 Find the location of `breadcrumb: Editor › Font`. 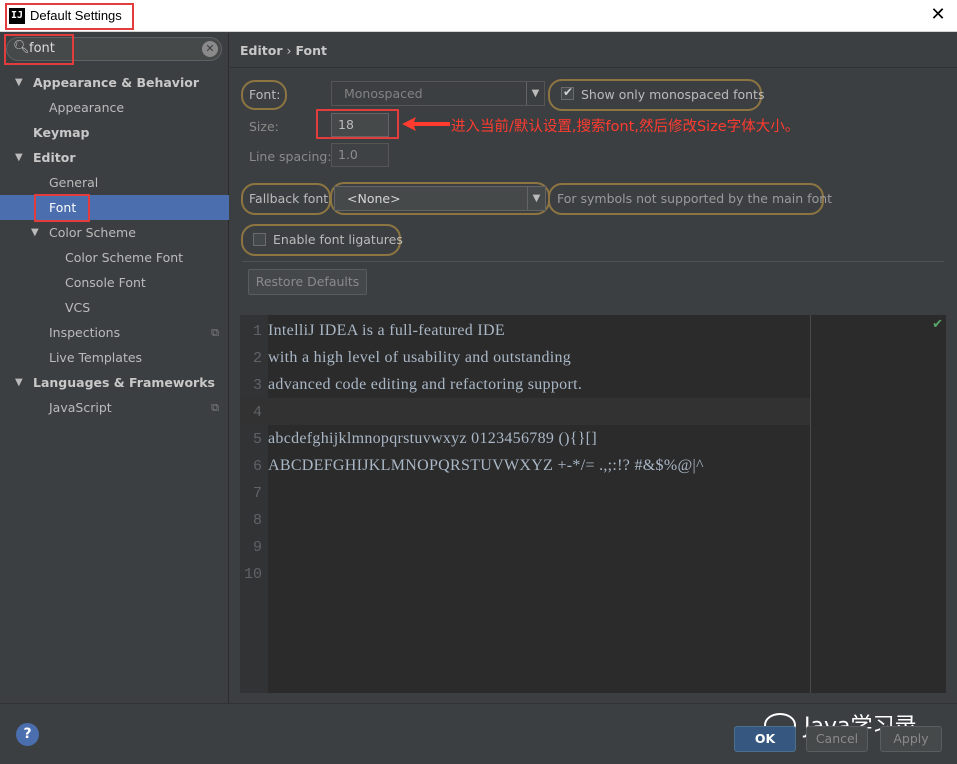

breadcrumb: Editor › Font is located at coordinates (283, 50).